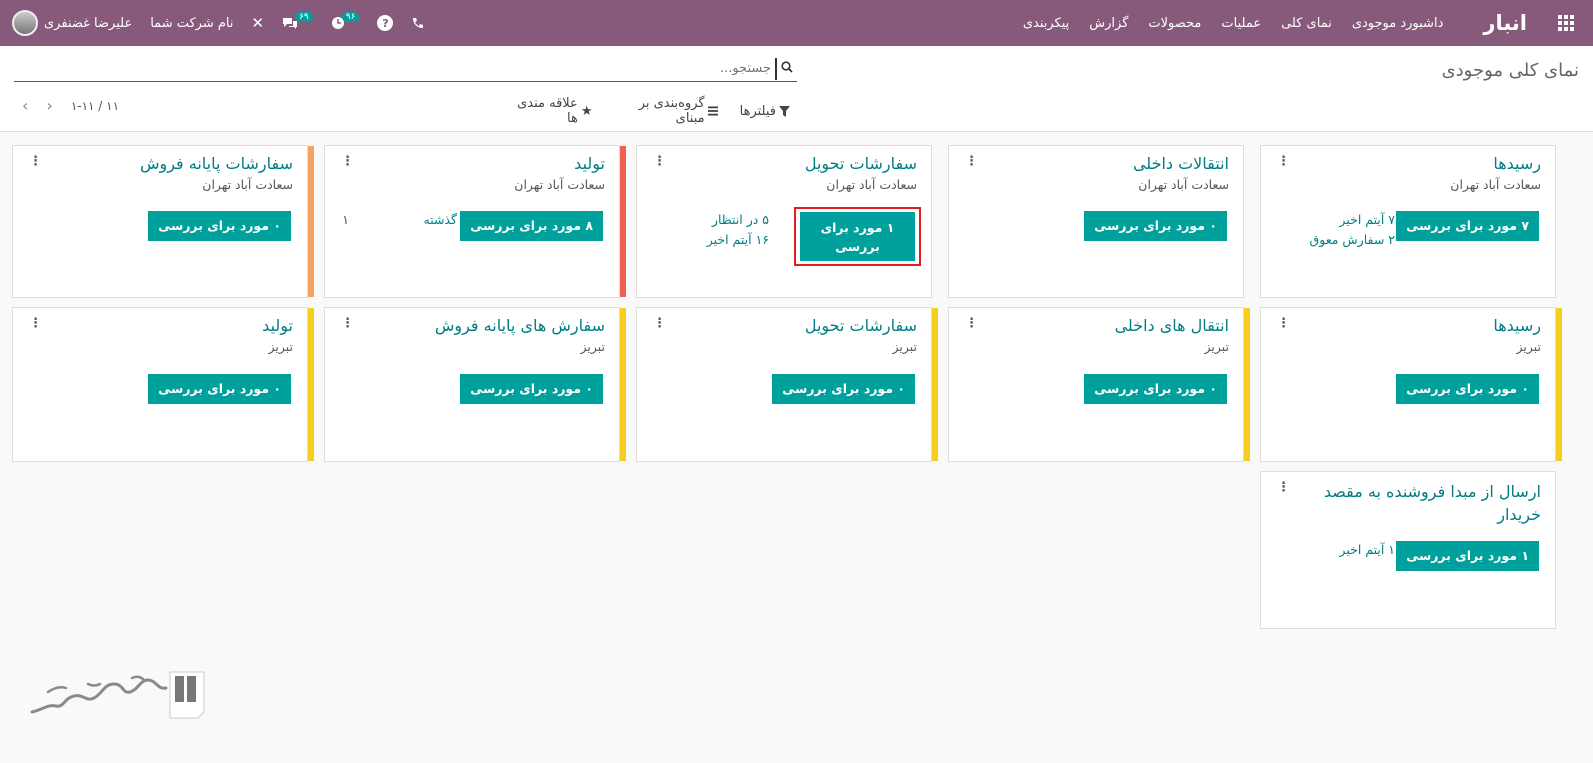 The width and height of the screenshot is (1593, 763). What do you see at coordinates (1398, 23) in the screenshot?
I see `menu-inventory-dashboard: داشبورد موجودی` at bounding box center [1398, 23].